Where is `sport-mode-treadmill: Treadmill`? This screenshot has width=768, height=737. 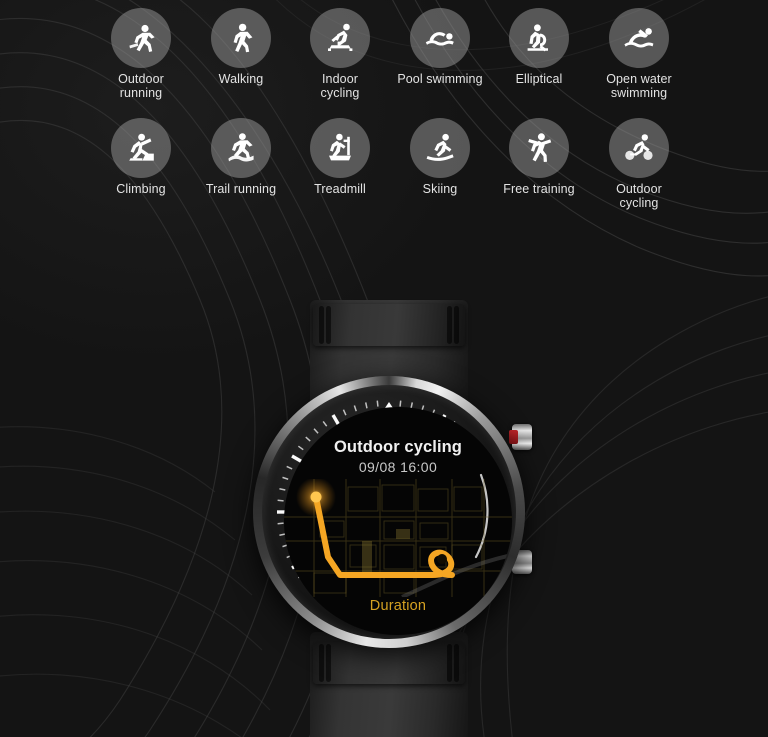 sport-mode-treadmill: Treadmill is located at coordinates (340, 154).